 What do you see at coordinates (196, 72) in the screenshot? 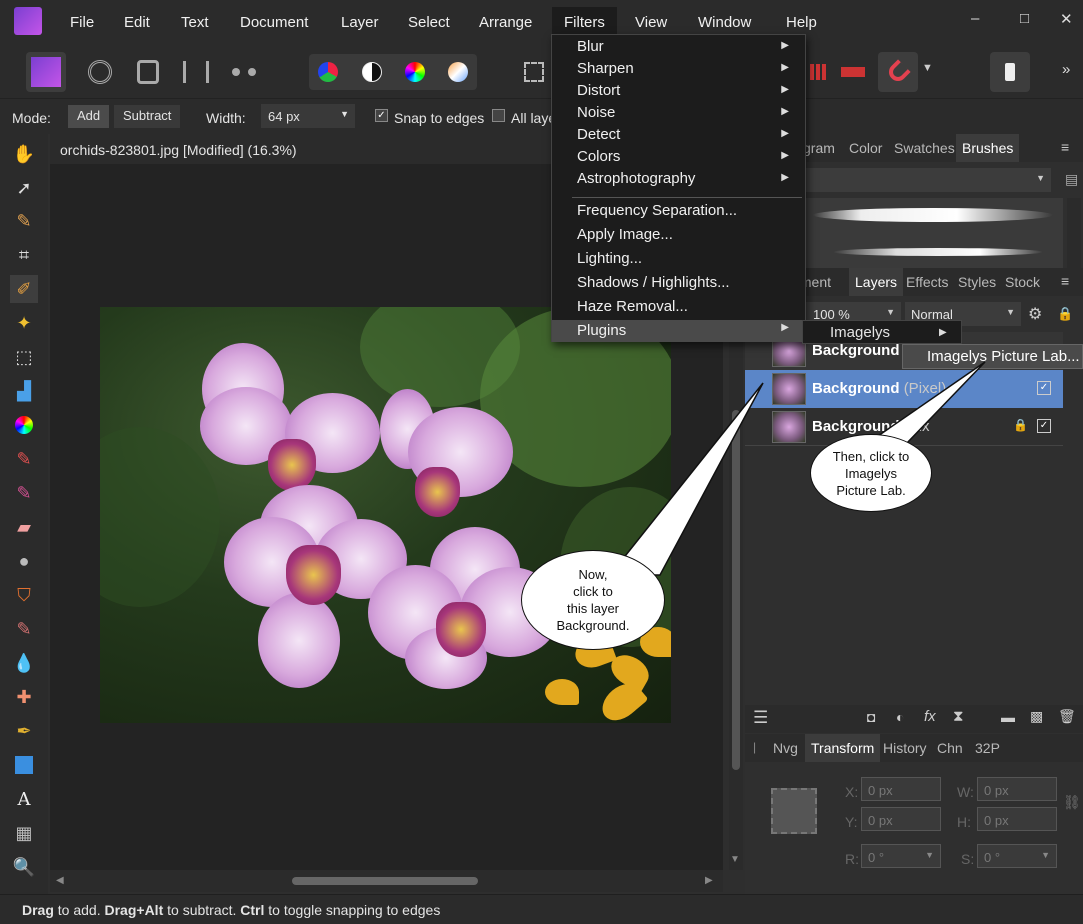
I see `tone-mapping-persona-icon` at bounding box center [196, 72].